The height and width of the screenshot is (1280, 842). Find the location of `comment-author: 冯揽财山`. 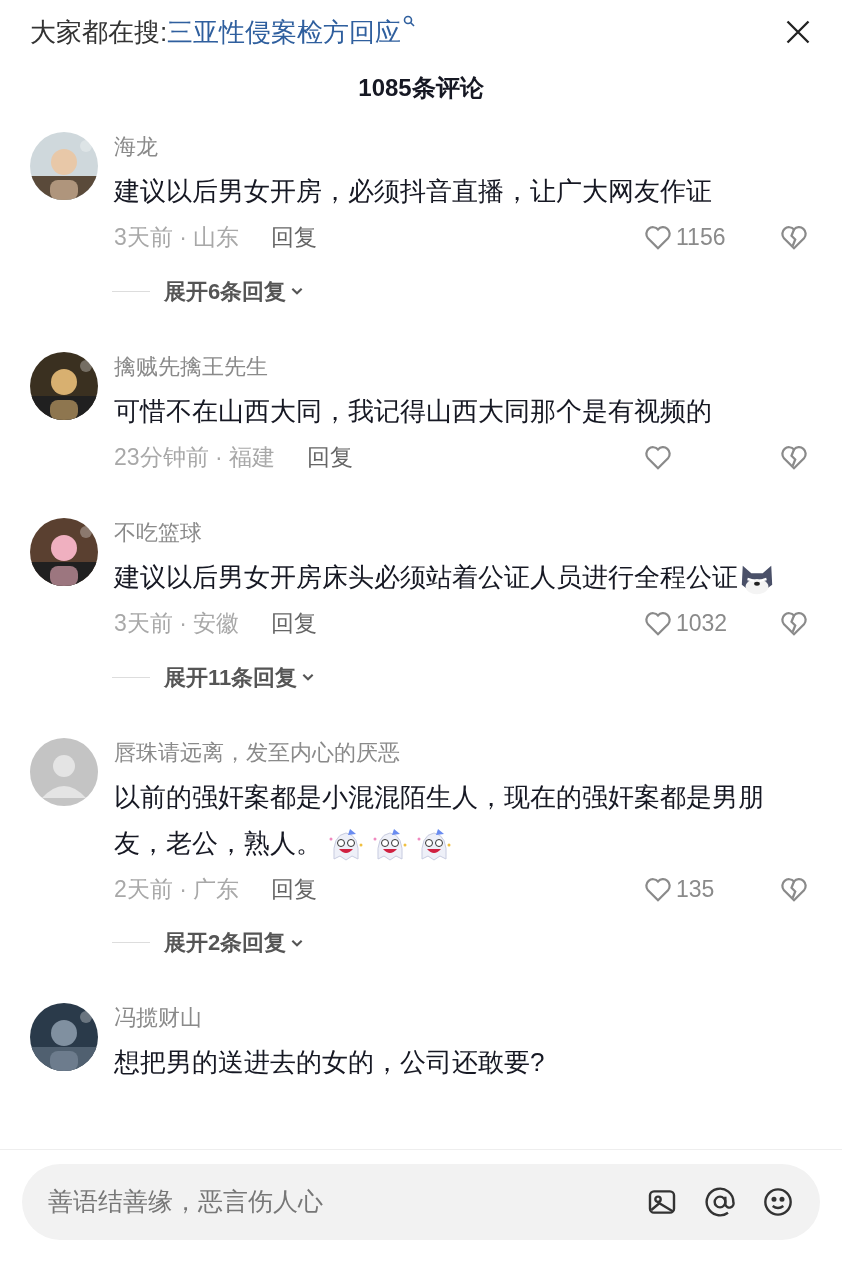

comment-author: 冯揽财山 is located at coordinates (462, 1018).